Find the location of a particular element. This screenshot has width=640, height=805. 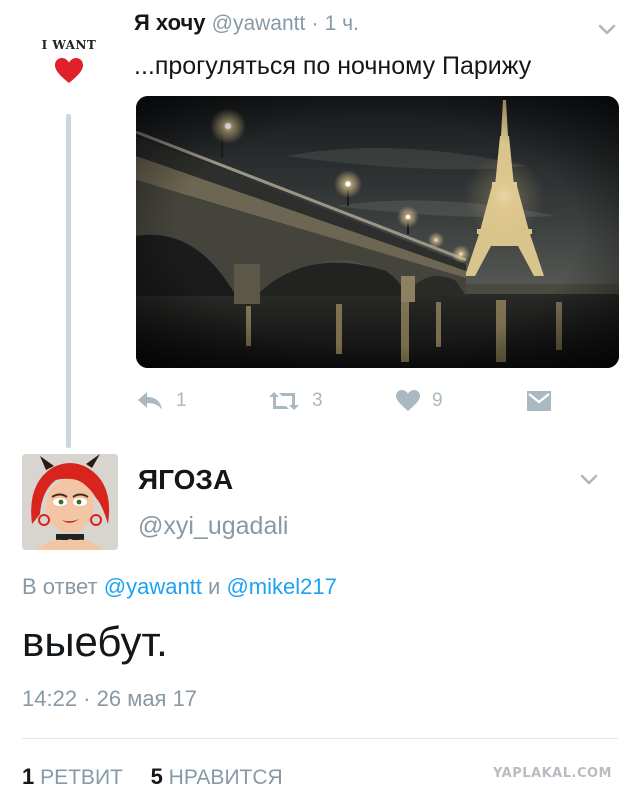

cartoon-devil-girl-avatar is located at coordinates (70, 502).